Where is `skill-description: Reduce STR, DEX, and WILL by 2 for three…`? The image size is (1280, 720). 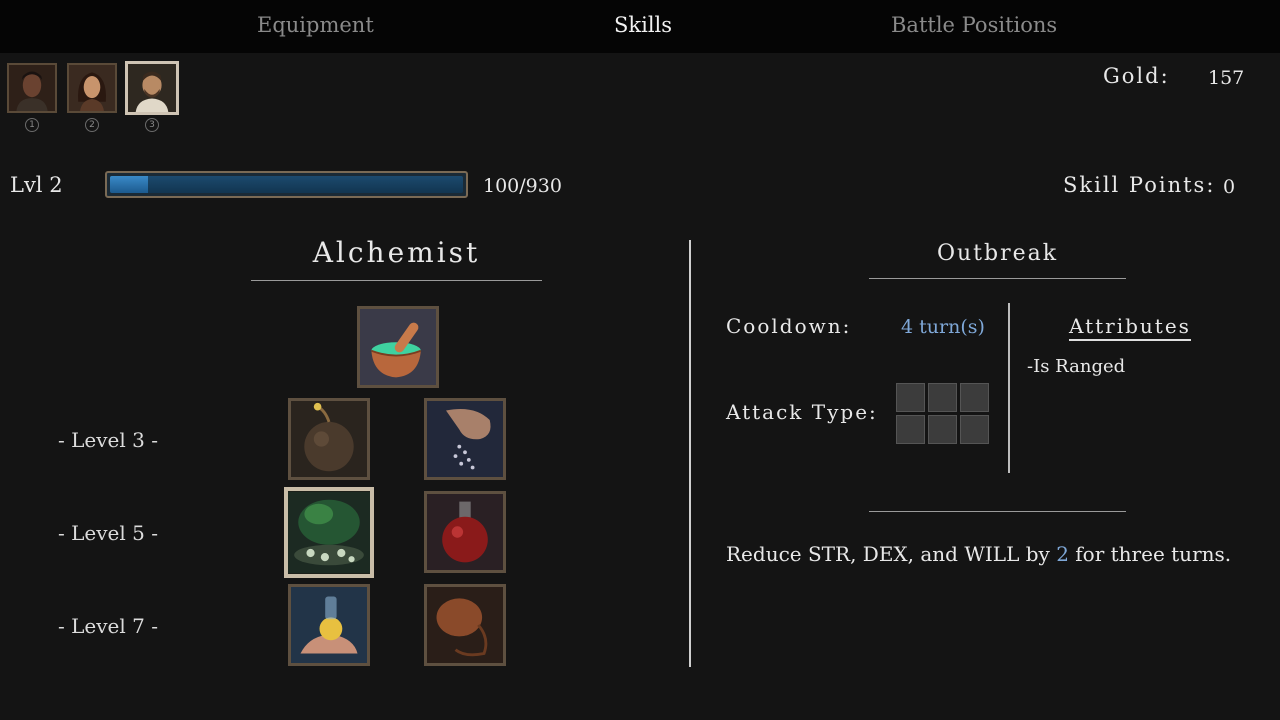 skill-description: Reduce STR, DEX, and WILL by 2 for three… is located at coordinates (978, 554).